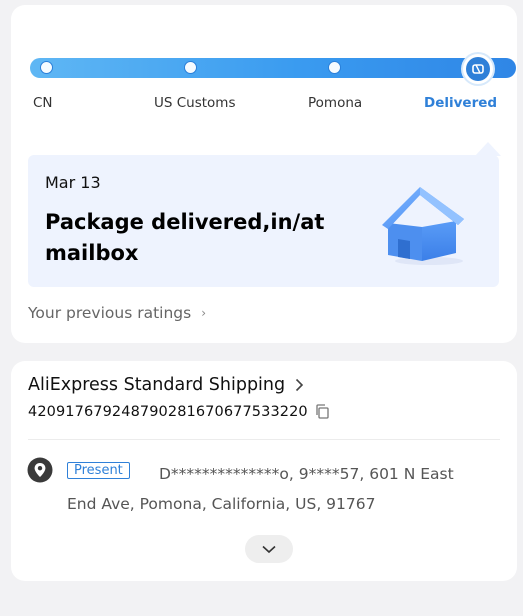 This screenshot has height=616, width=523. I want to click on section-divider, so click(264, 439).